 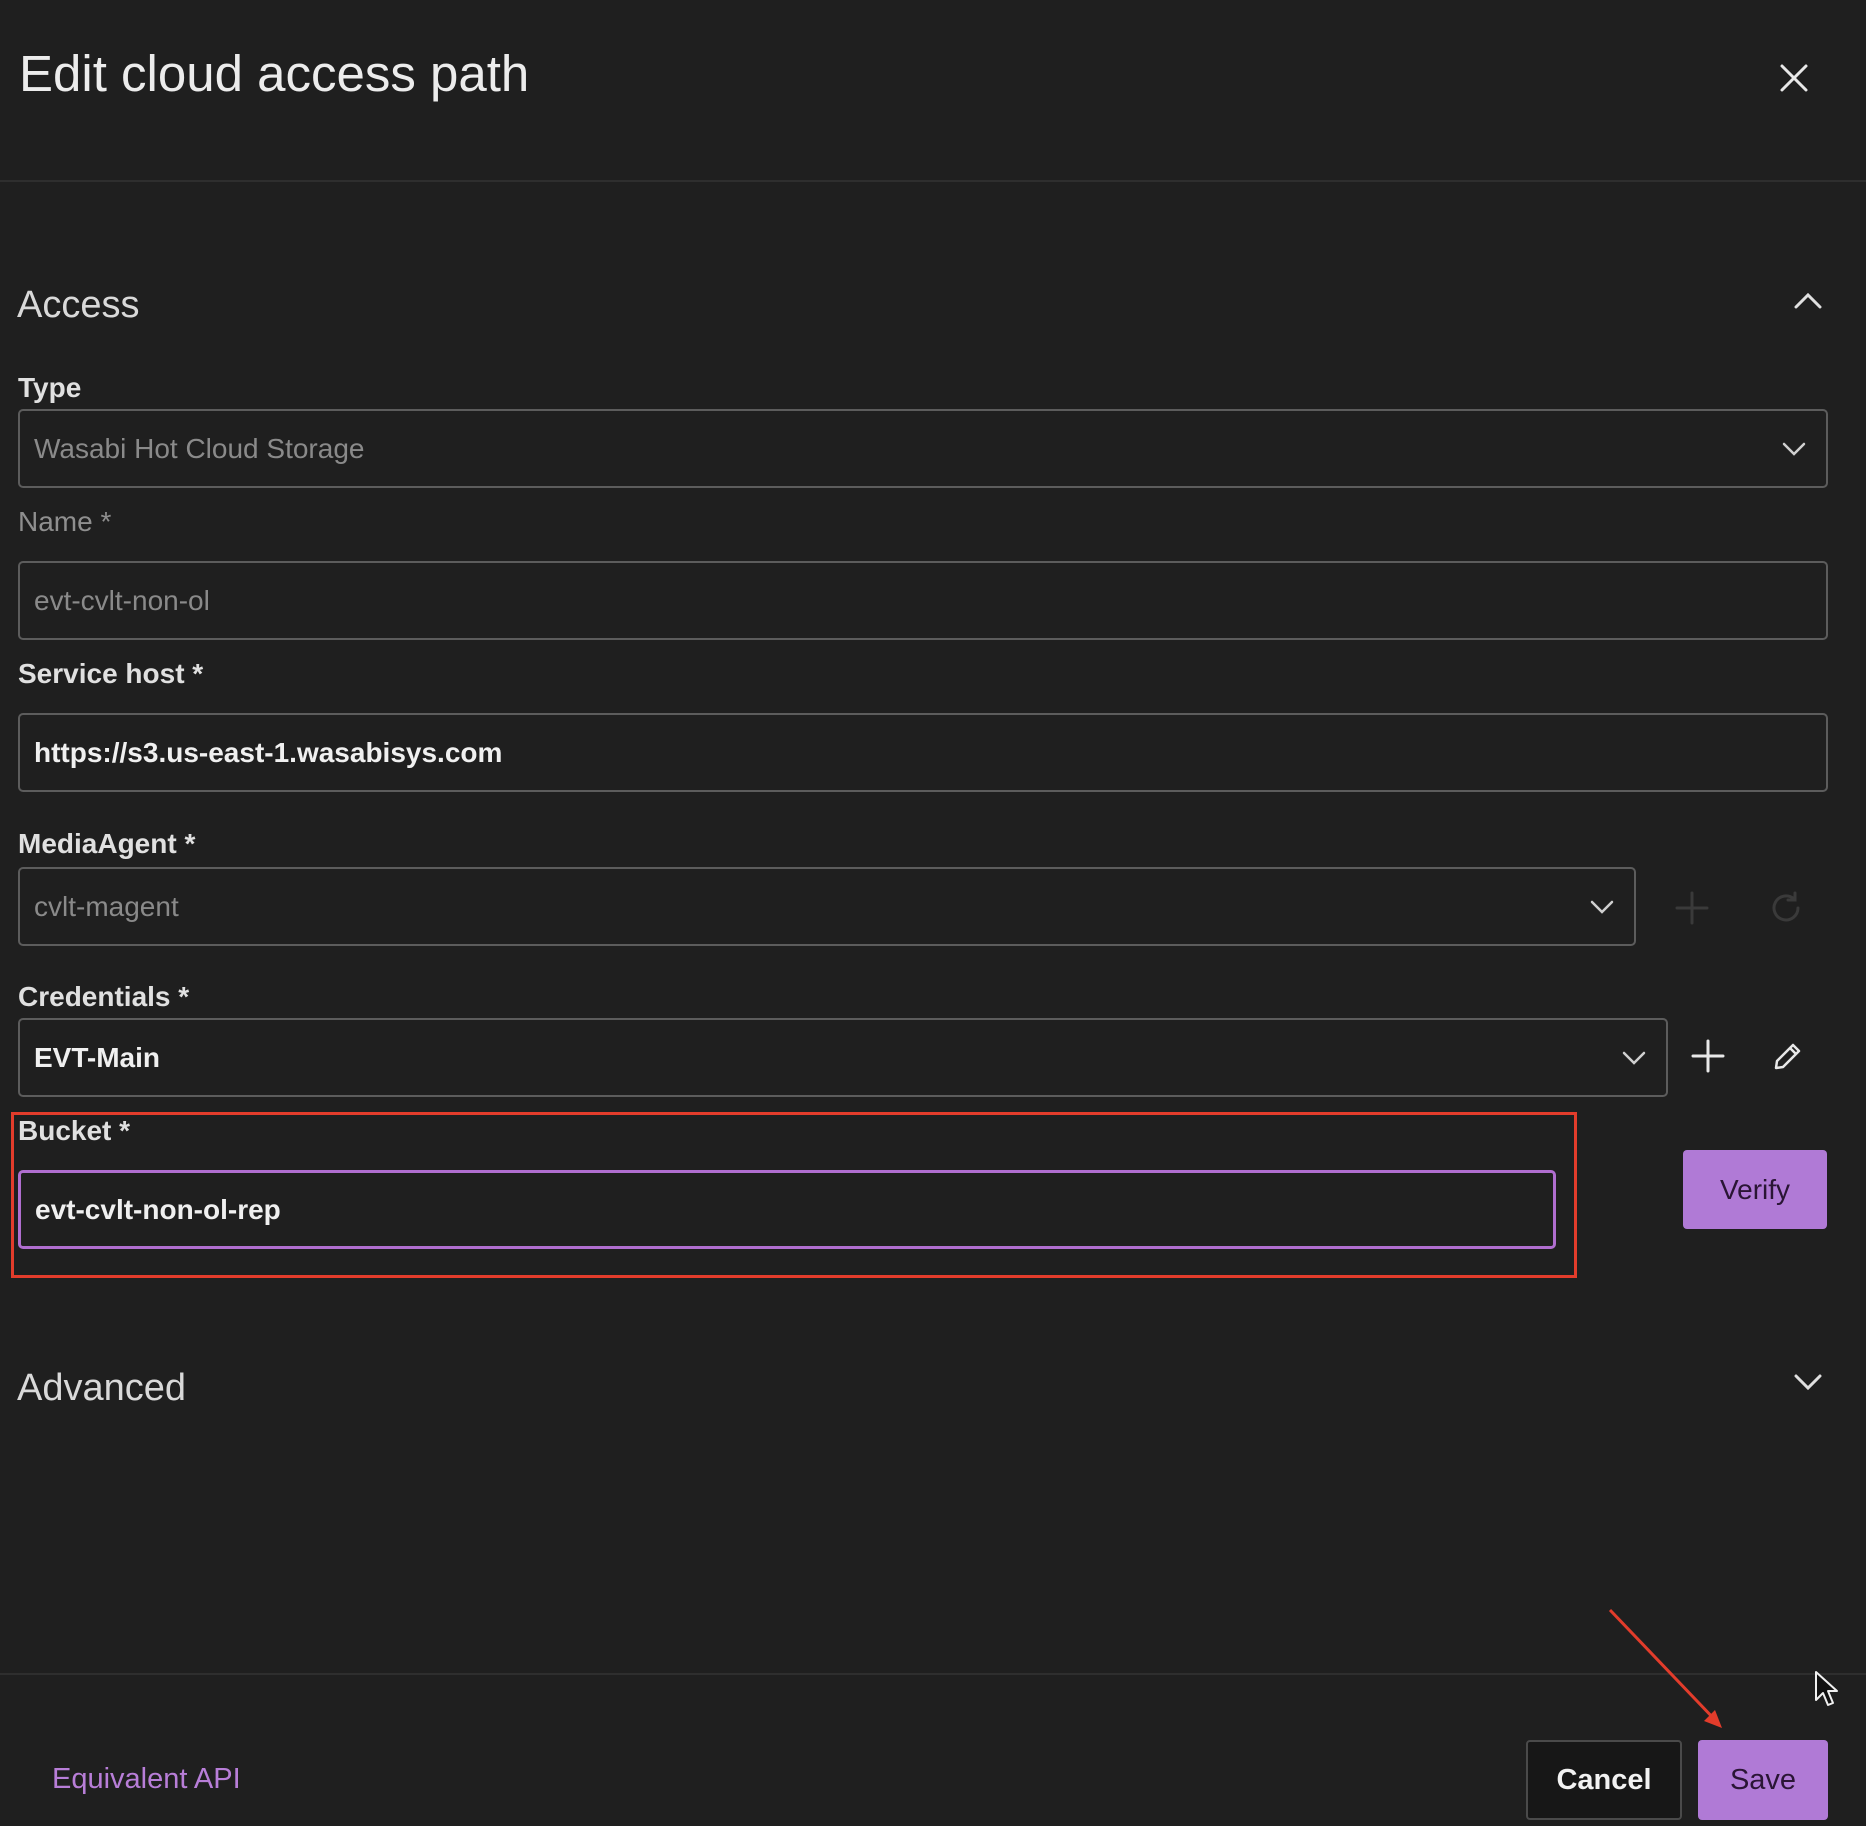 I want to click on name-value: evt-cvlt-non-ol, so click(x=122, y=600).